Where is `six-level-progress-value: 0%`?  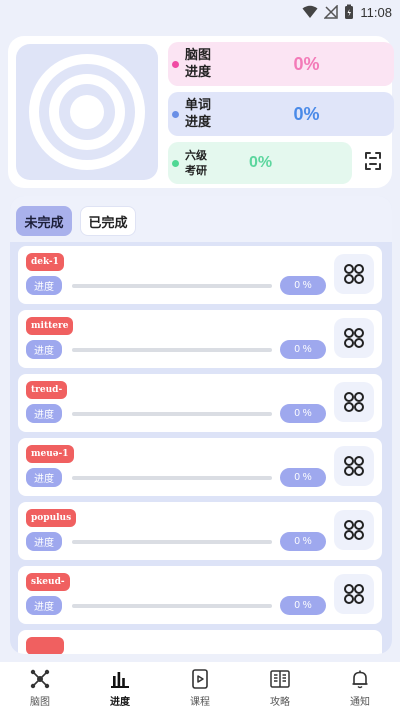
six-level-progress-value: 0% is located at coordinates (261, 162).